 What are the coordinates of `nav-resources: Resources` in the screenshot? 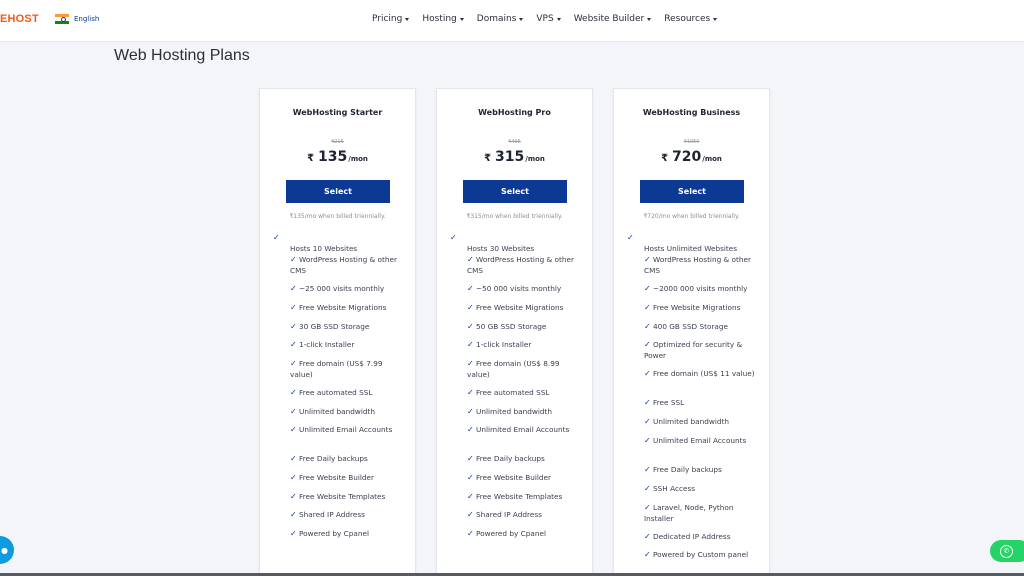 It's located at (691, 19).